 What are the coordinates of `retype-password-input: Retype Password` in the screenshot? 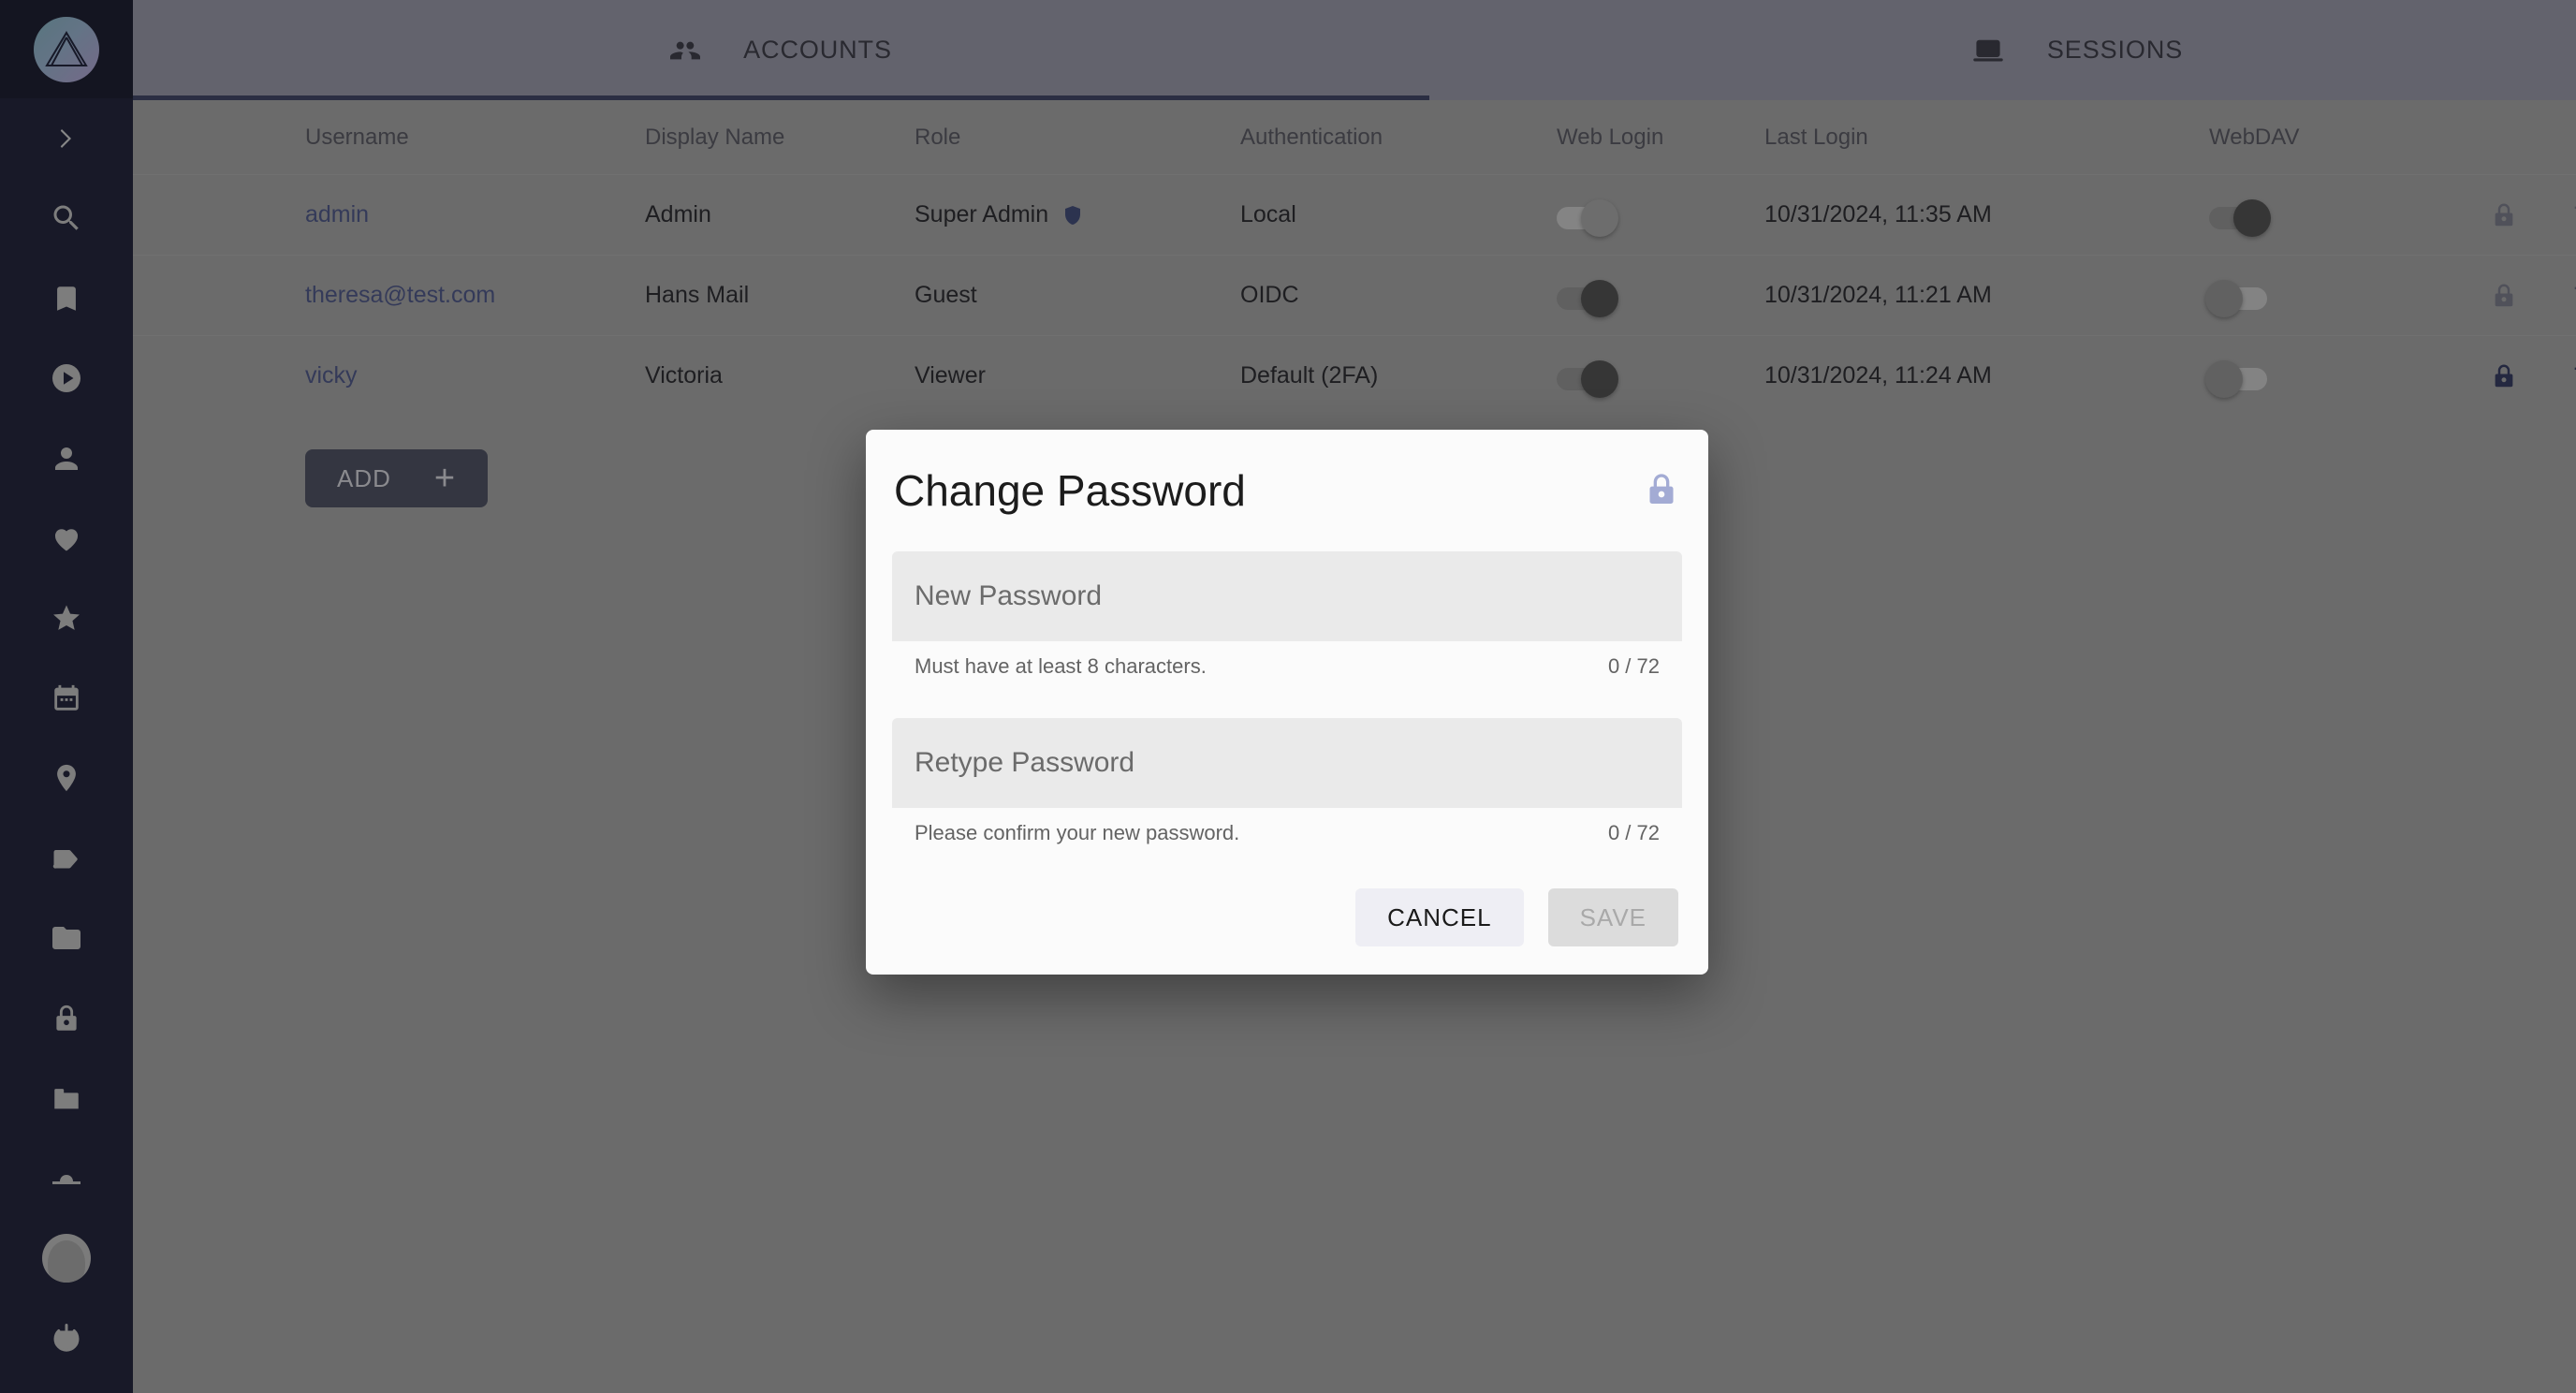 It's located at (1287, 763).